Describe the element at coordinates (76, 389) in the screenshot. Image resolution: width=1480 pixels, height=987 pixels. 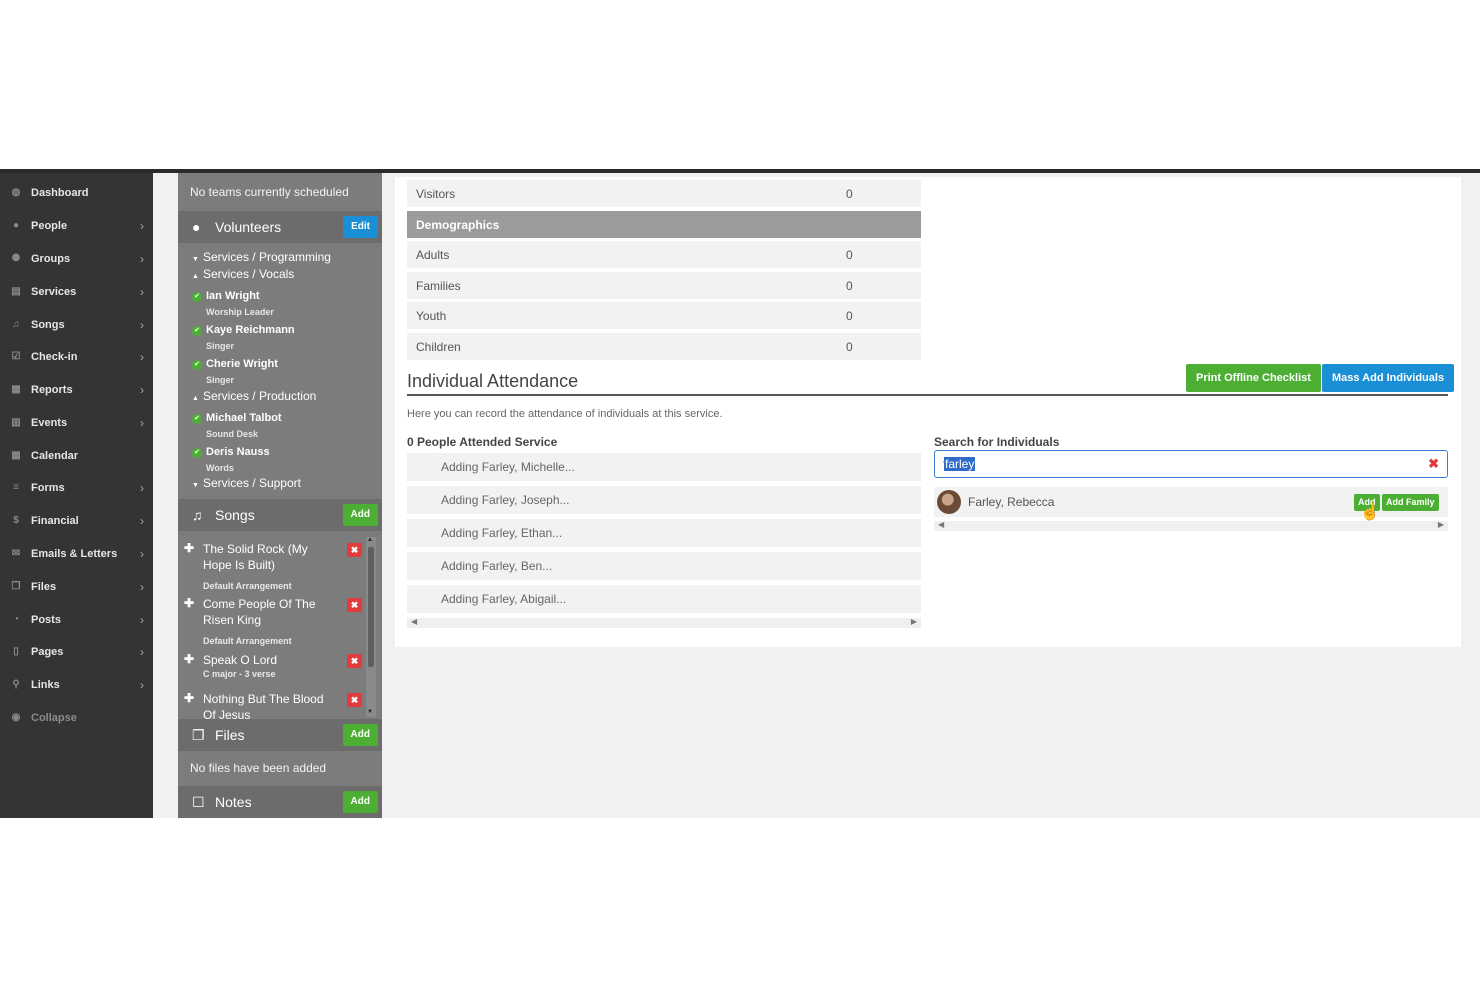
I see `nav-item-reports: ▦ Reports ›` at that location.